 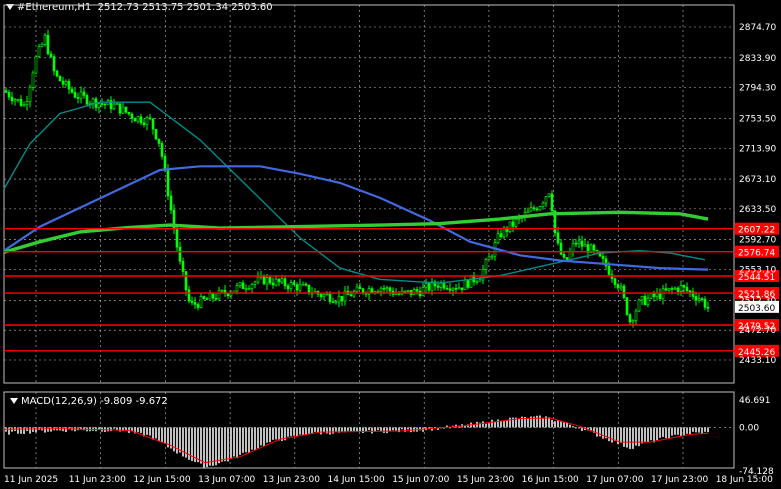 I want to click on price-tick-label: 2794.30, so click(x=757, y=89).